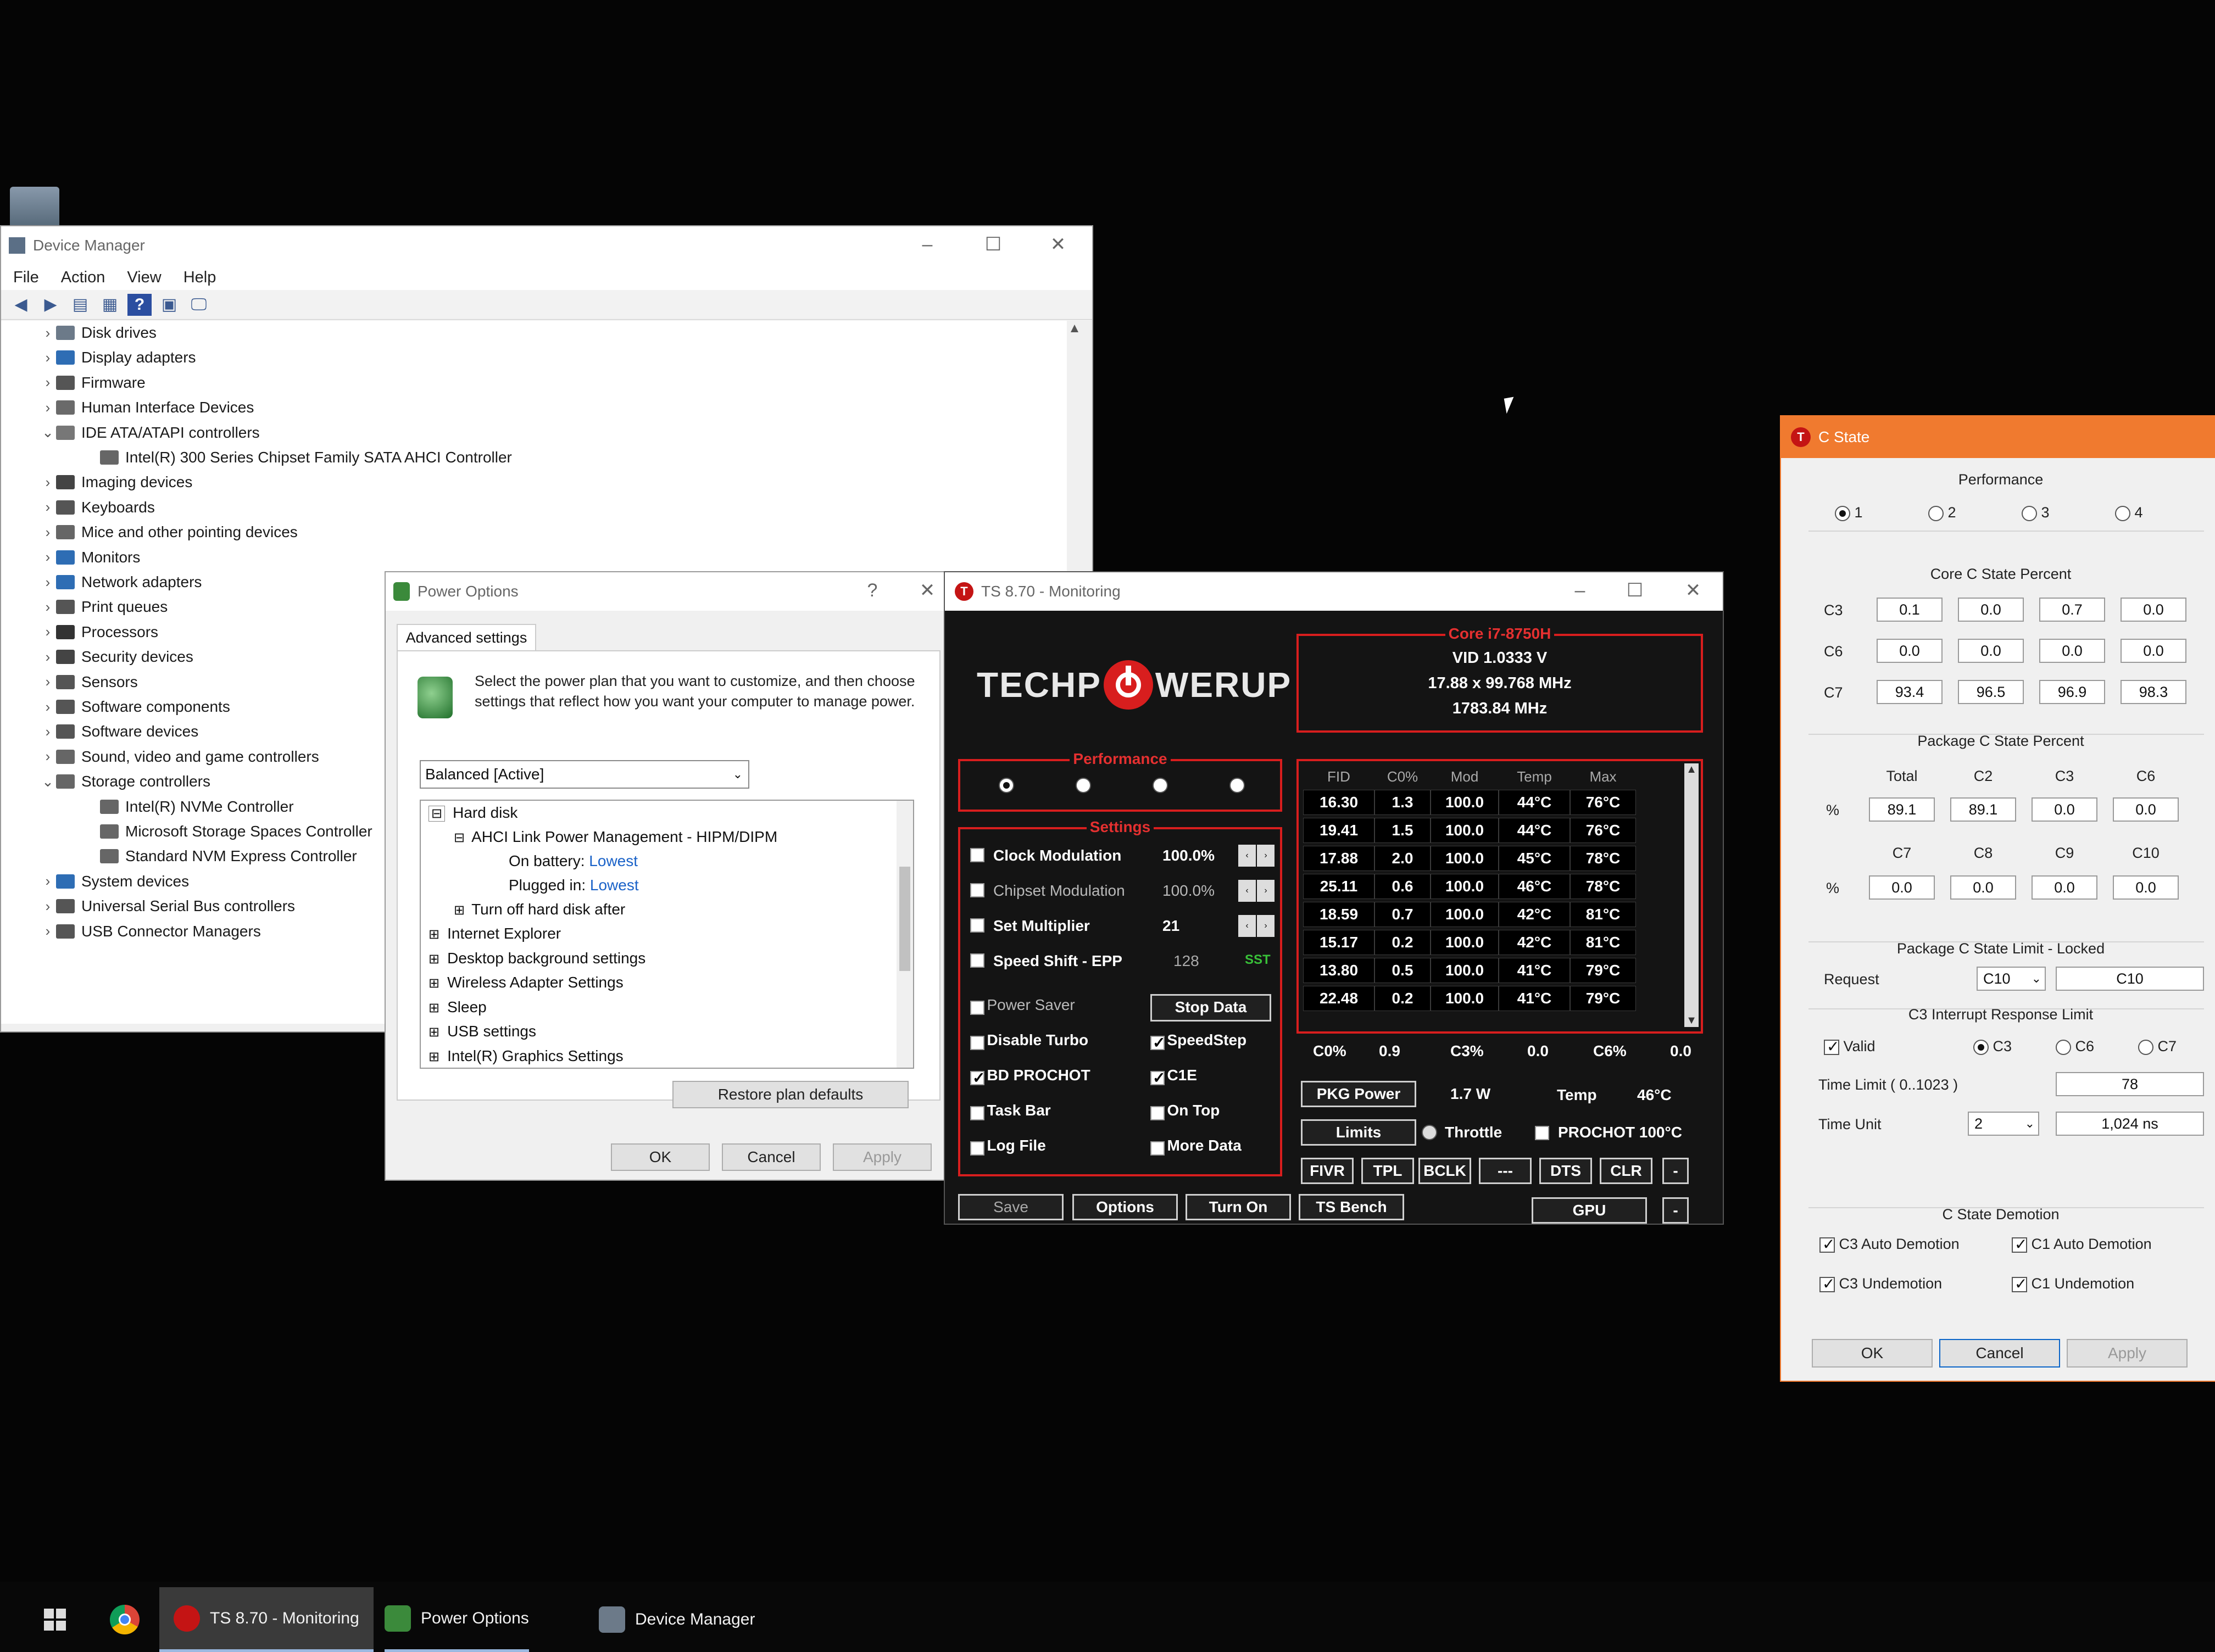  I want to click on menu-action: Action, so click(83, 277).